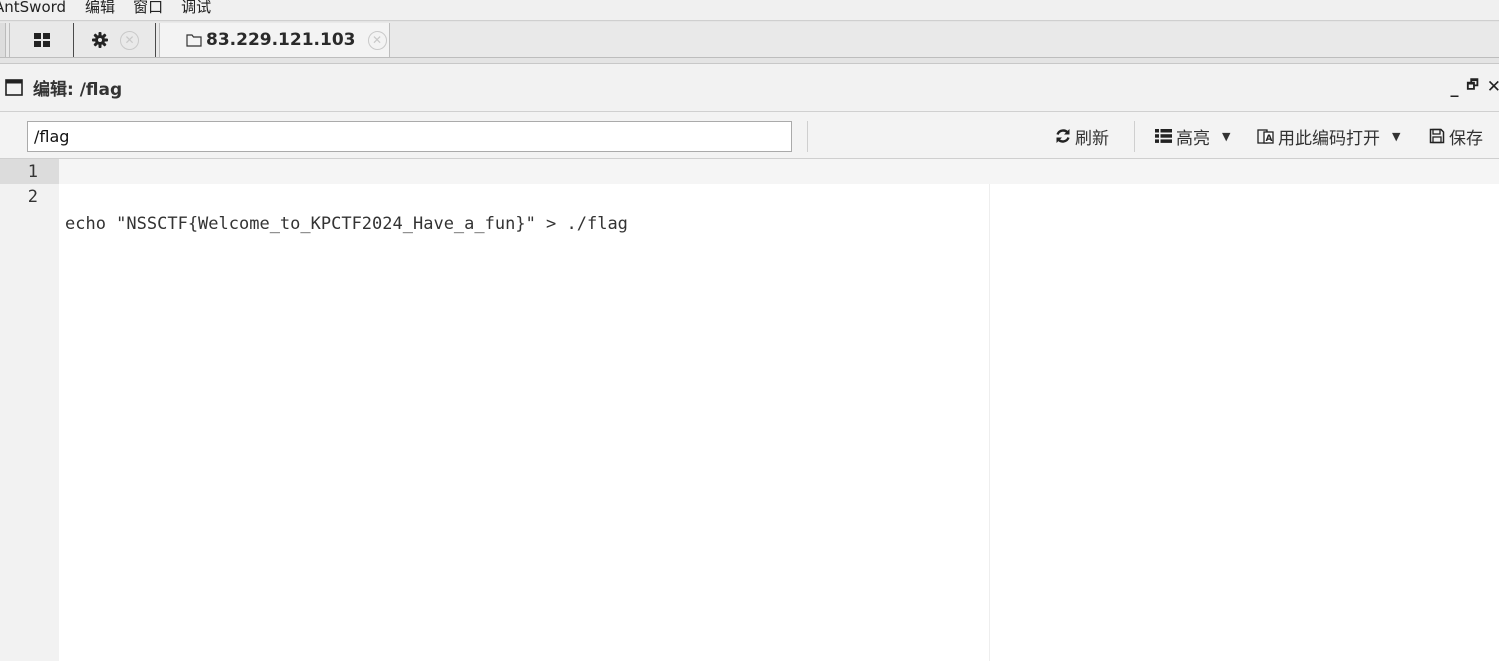 The image size is (1499, 661). What do you see at coordinates (409, 136) in the screenshot?
I see `path-input` at bounding box center [409, 136].